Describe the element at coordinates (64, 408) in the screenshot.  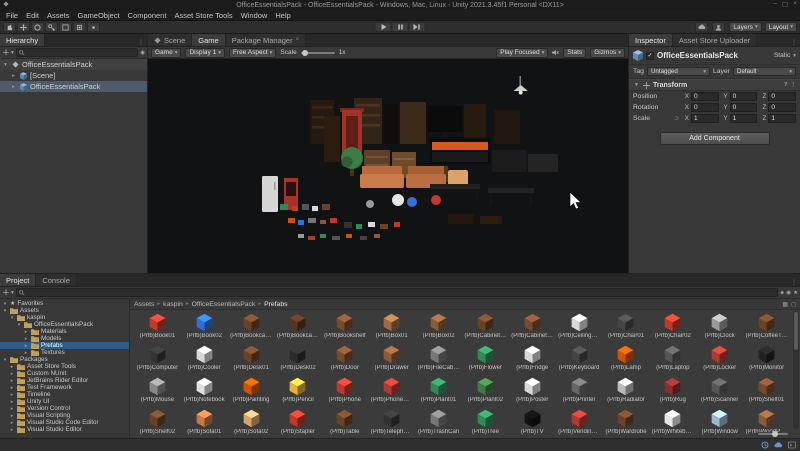
I see `project-tree-item: ▸ Version Control` at that location.